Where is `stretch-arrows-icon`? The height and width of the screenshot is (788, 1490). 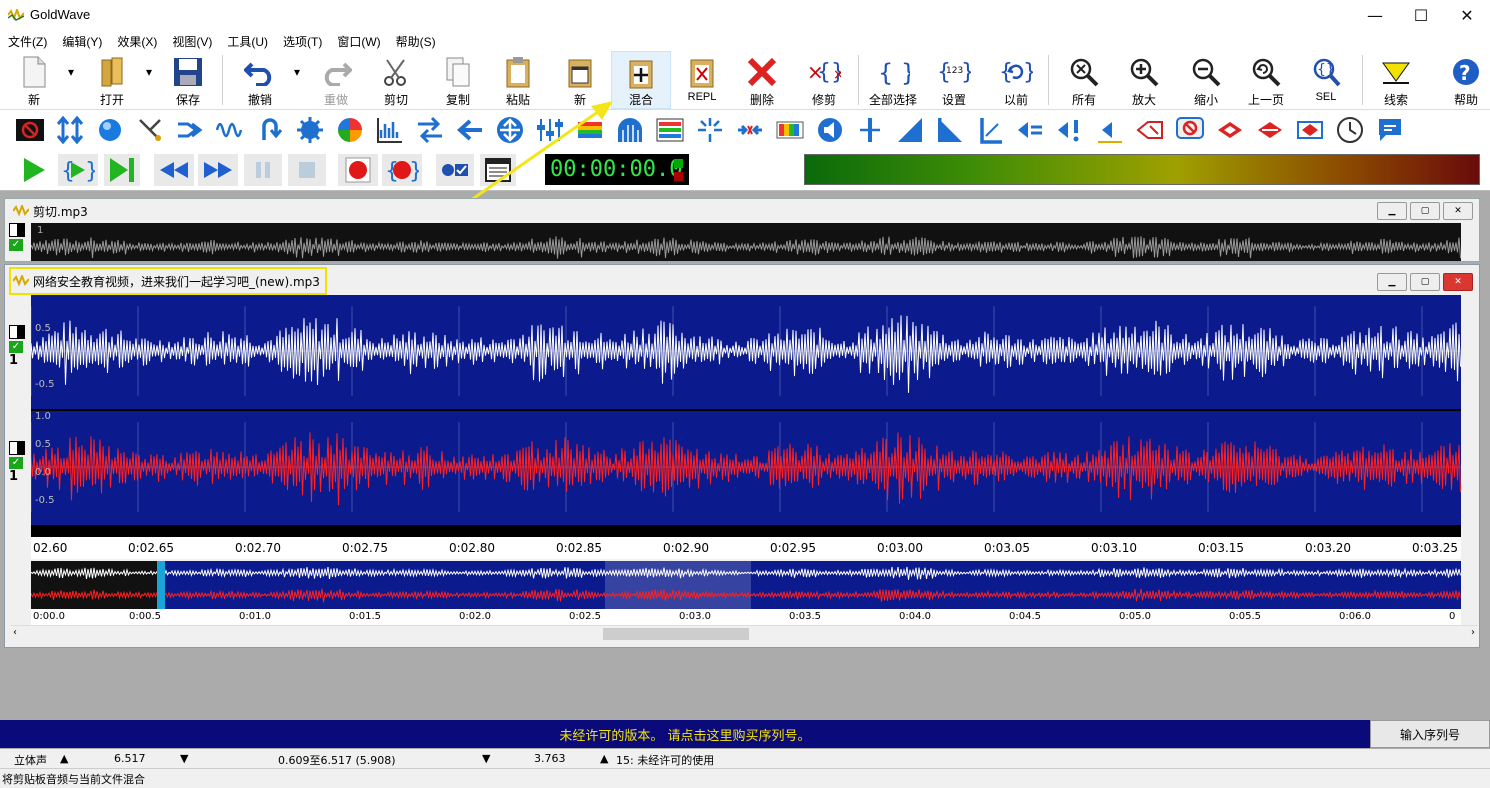 stretch-arrows-icon is located at coordinates (70, 130).